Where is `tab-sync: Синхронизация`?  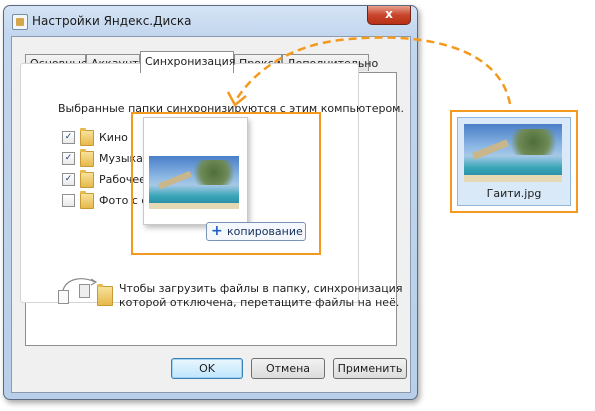 tab-sync: Синхронизация is located at coordinates (187, 62).